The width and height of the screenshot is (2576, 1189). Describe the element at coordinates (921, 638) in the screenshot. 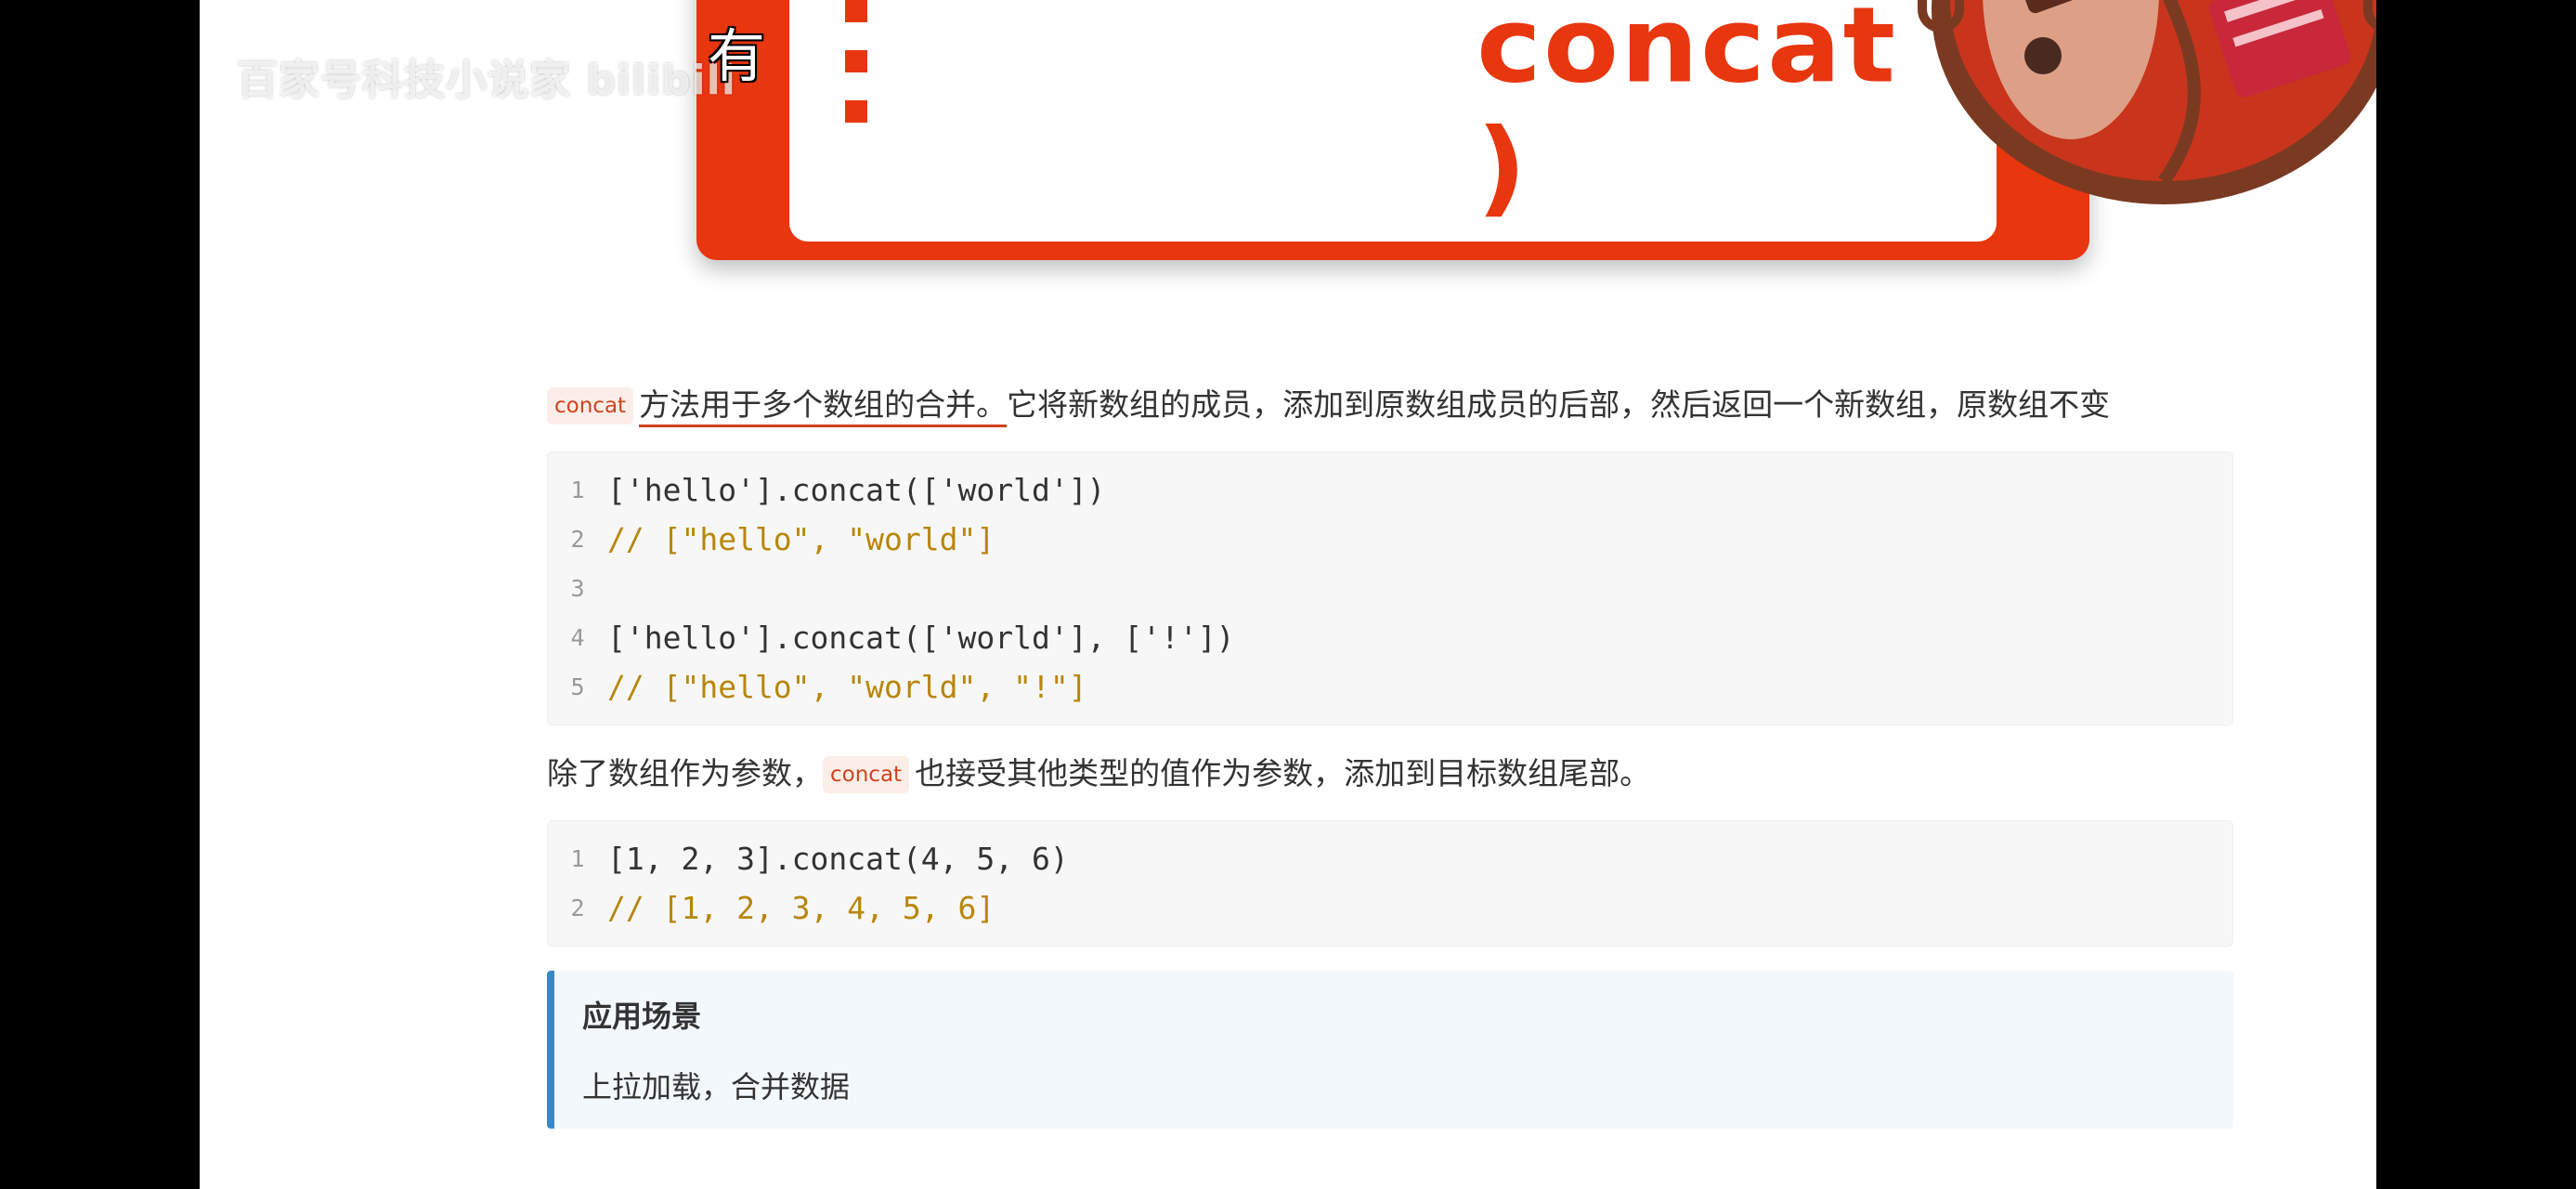

I see `code-text: ['hello'].concat(['world'], ['!'])` at that location.